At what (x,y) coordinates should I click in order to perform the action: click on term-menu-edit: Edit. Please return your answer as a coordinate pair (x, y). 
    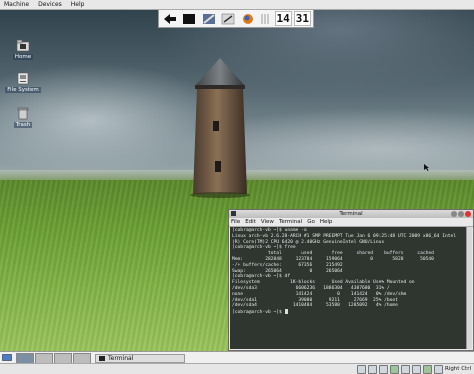
    Looking at the image, I should click on (250, 222).